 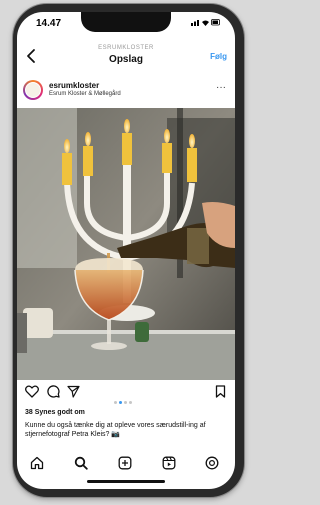 What do you see at coordinates (33, 90) in the screenshot?
I see `avatar` at bounding box center [33, 90].